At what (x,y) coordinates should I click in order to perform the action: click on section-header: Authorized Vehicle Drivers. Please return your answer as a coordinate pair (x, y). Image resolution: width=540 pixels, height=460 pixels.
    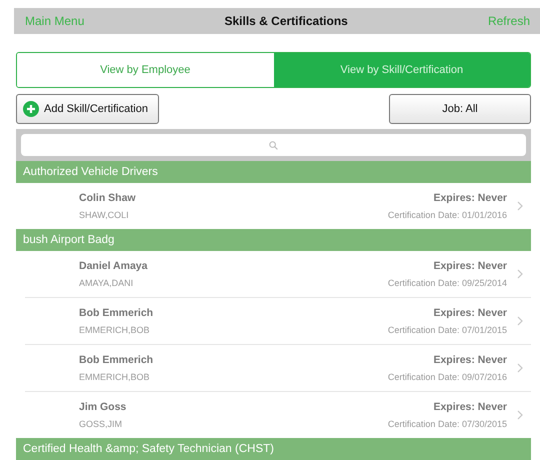
    Looking at the image, I should click on (273, 172).